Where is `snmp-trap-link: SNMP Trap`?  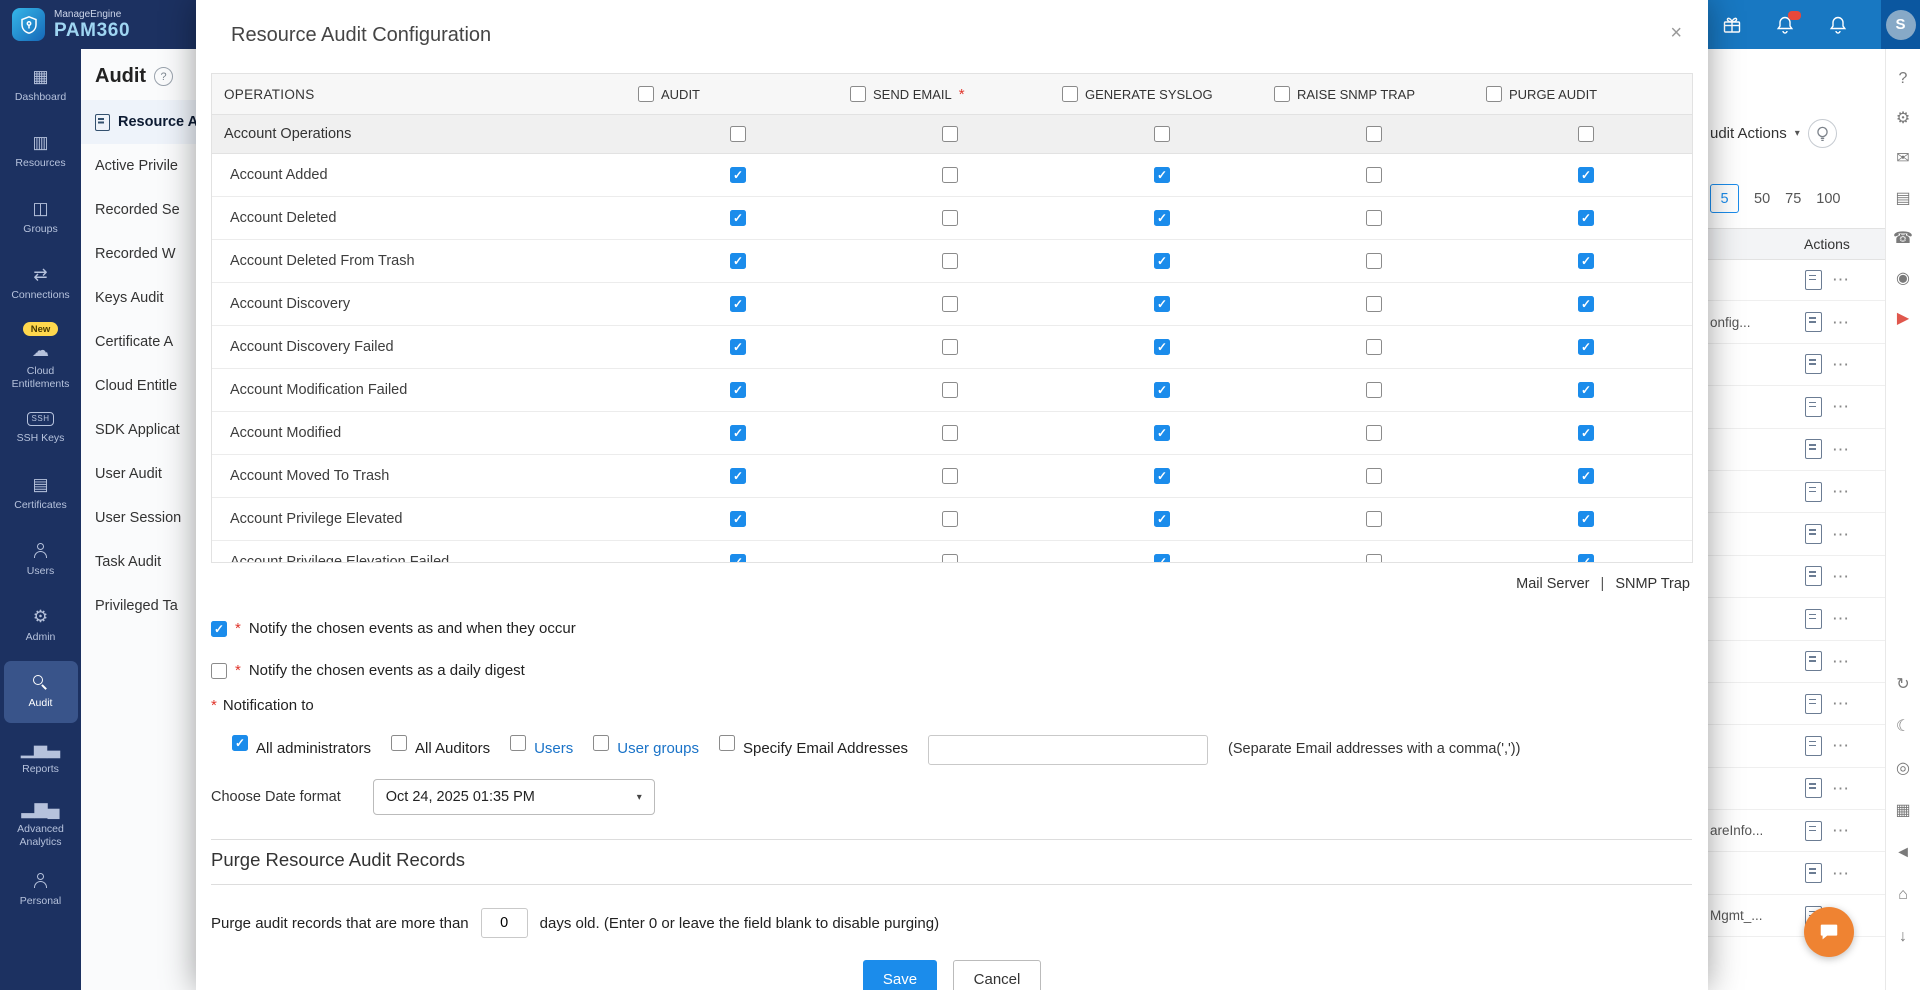 snmp-trap-link: SNMP Trap is located at coordinates (1652, 584).